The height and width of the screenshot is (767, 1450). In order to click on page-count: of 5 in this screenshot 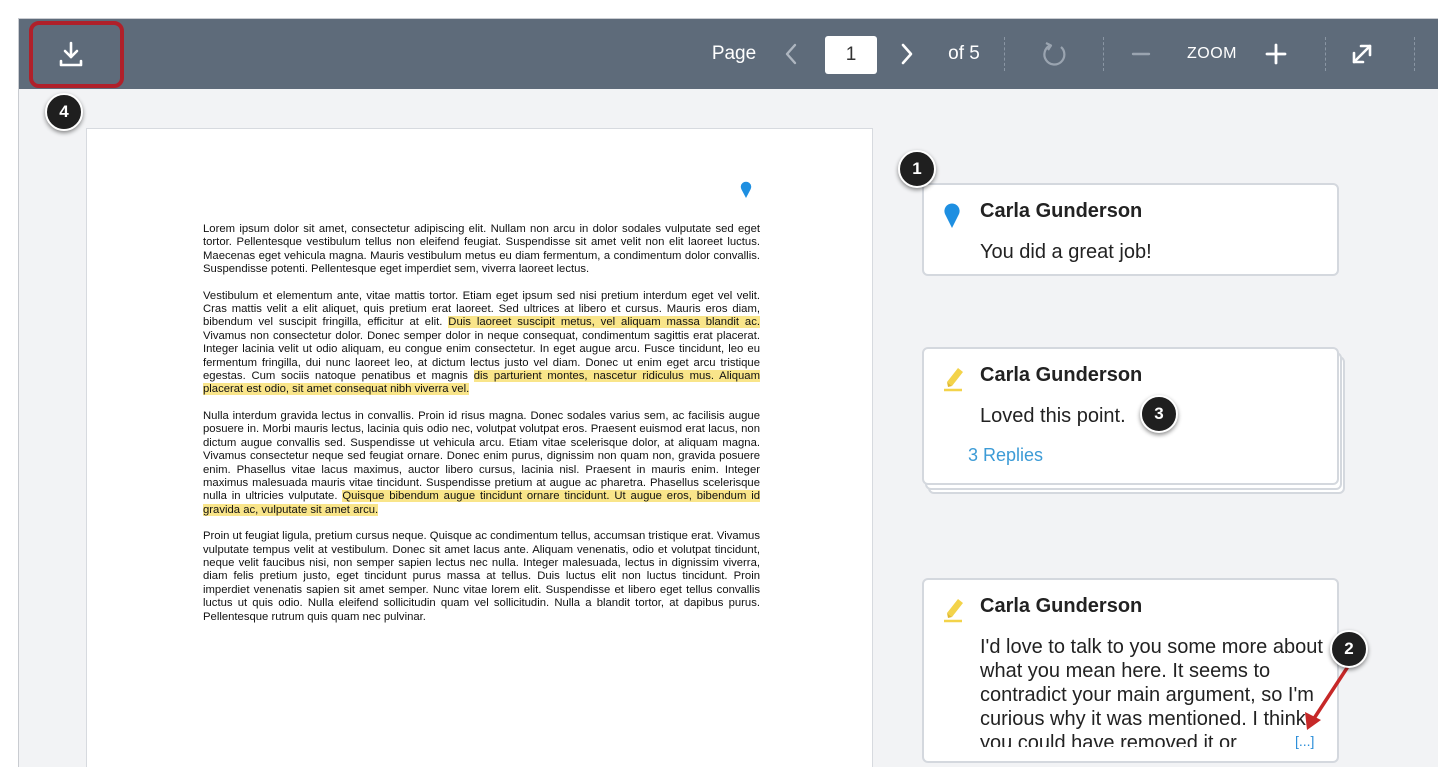, I will do `click(964, 53)`.